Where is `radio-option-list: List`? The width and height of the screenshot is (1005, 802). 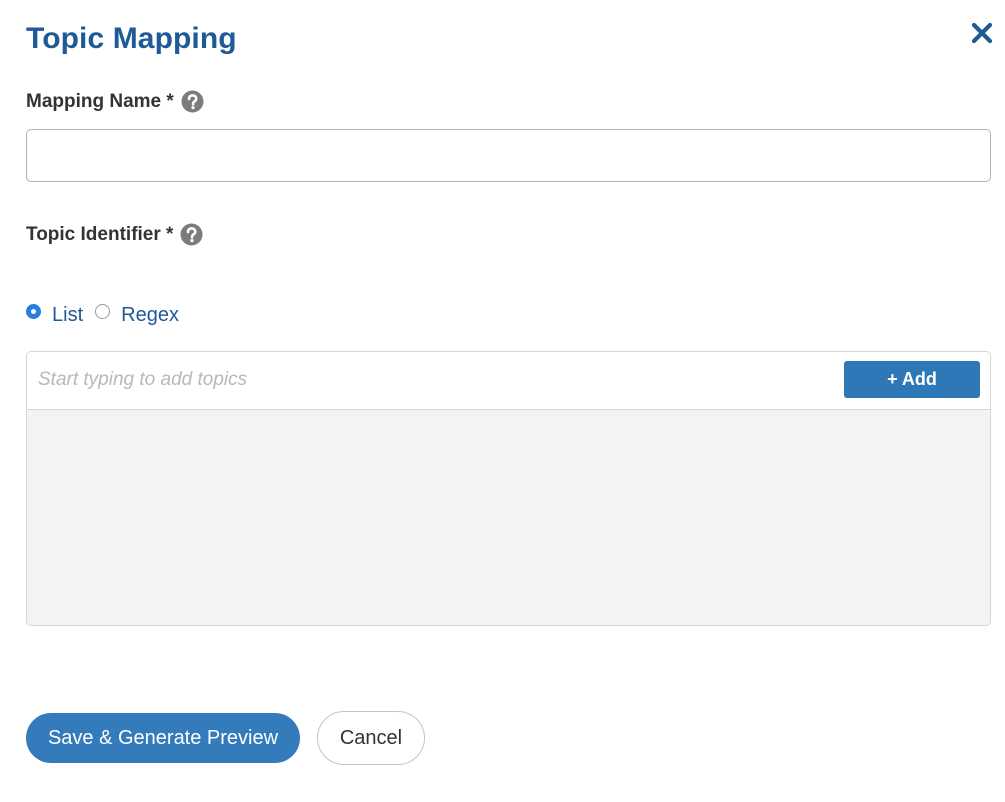 radio-option-list: List is located at coordinates (54, 315).